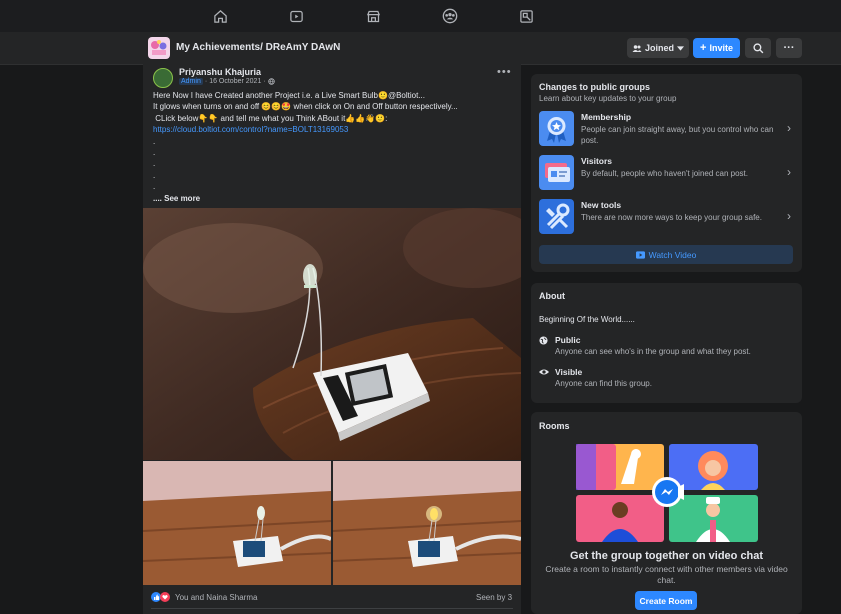  Describe the element at coordinates (568, 340) in the screenshot. I see `public-title: Public` at that location.